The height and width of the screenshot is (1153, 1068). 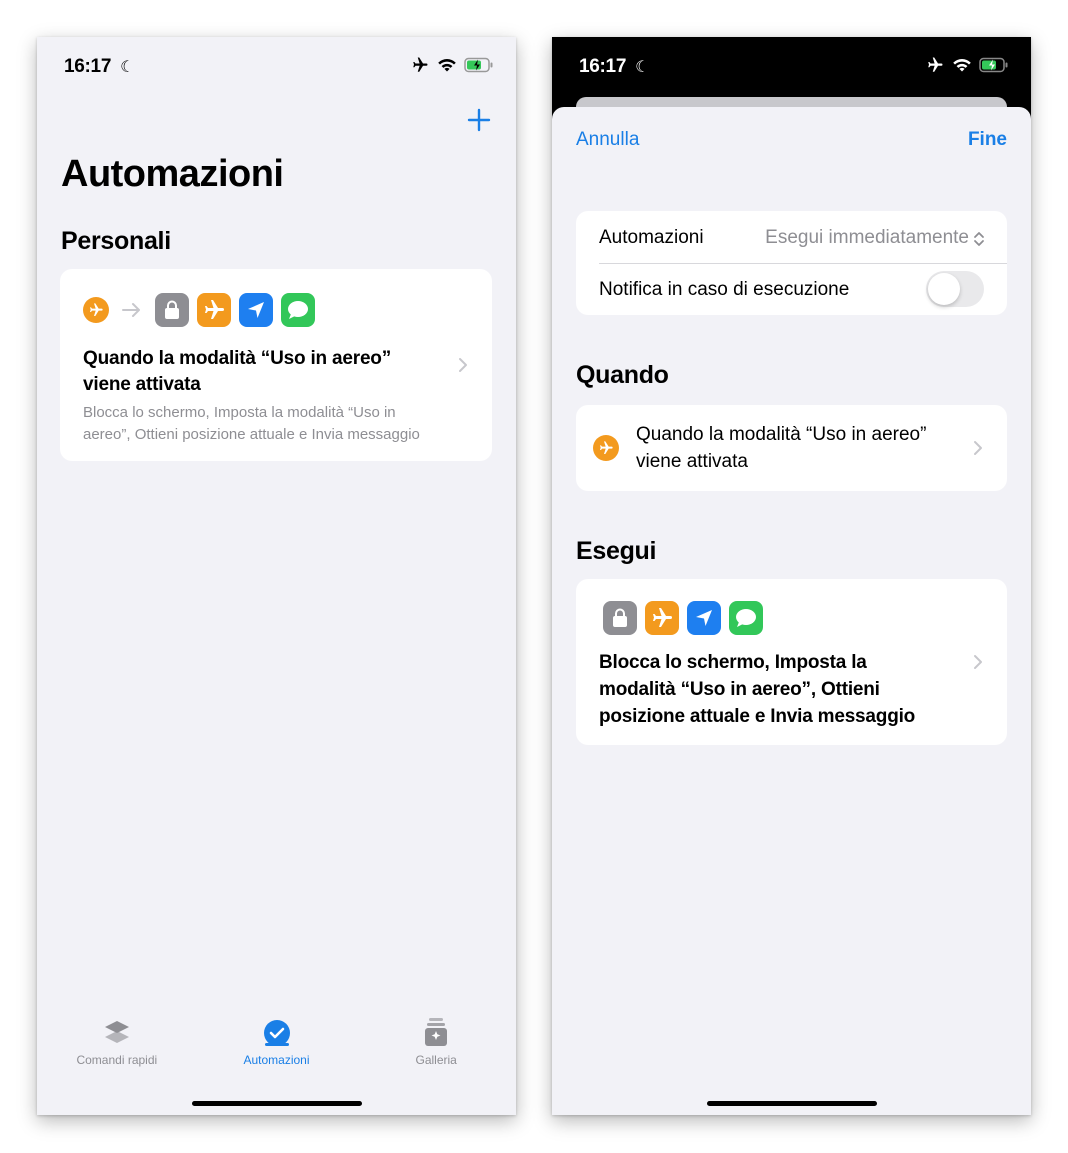 I want to click on tab-label-gallery: Galleria, so click(x=436, y=1060).